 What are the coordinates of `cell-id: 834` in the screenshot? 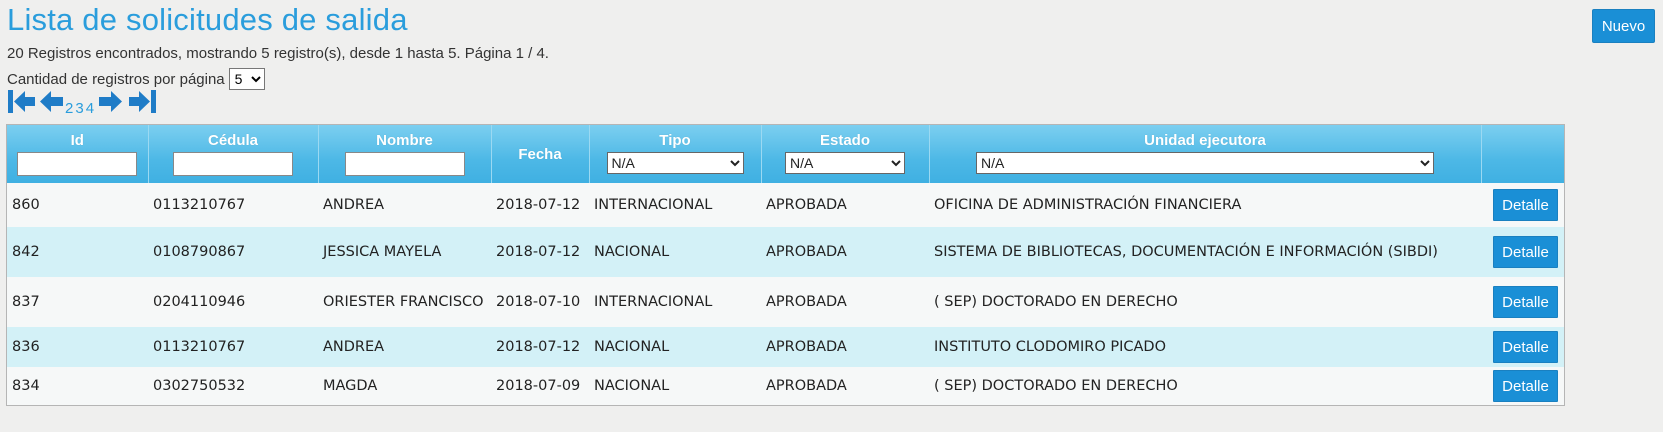 It's located at (26, 386).